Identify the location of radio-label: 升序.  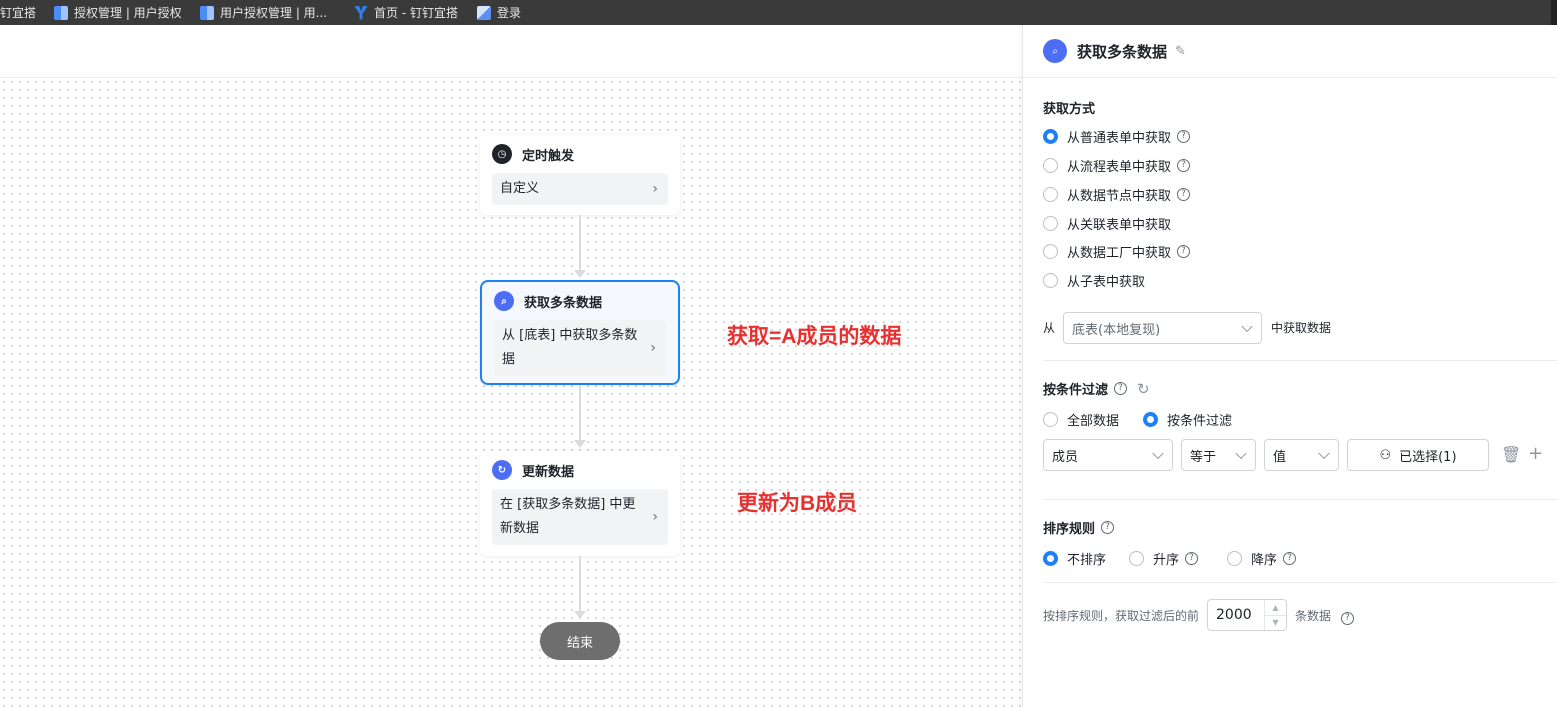
(1166, 560).